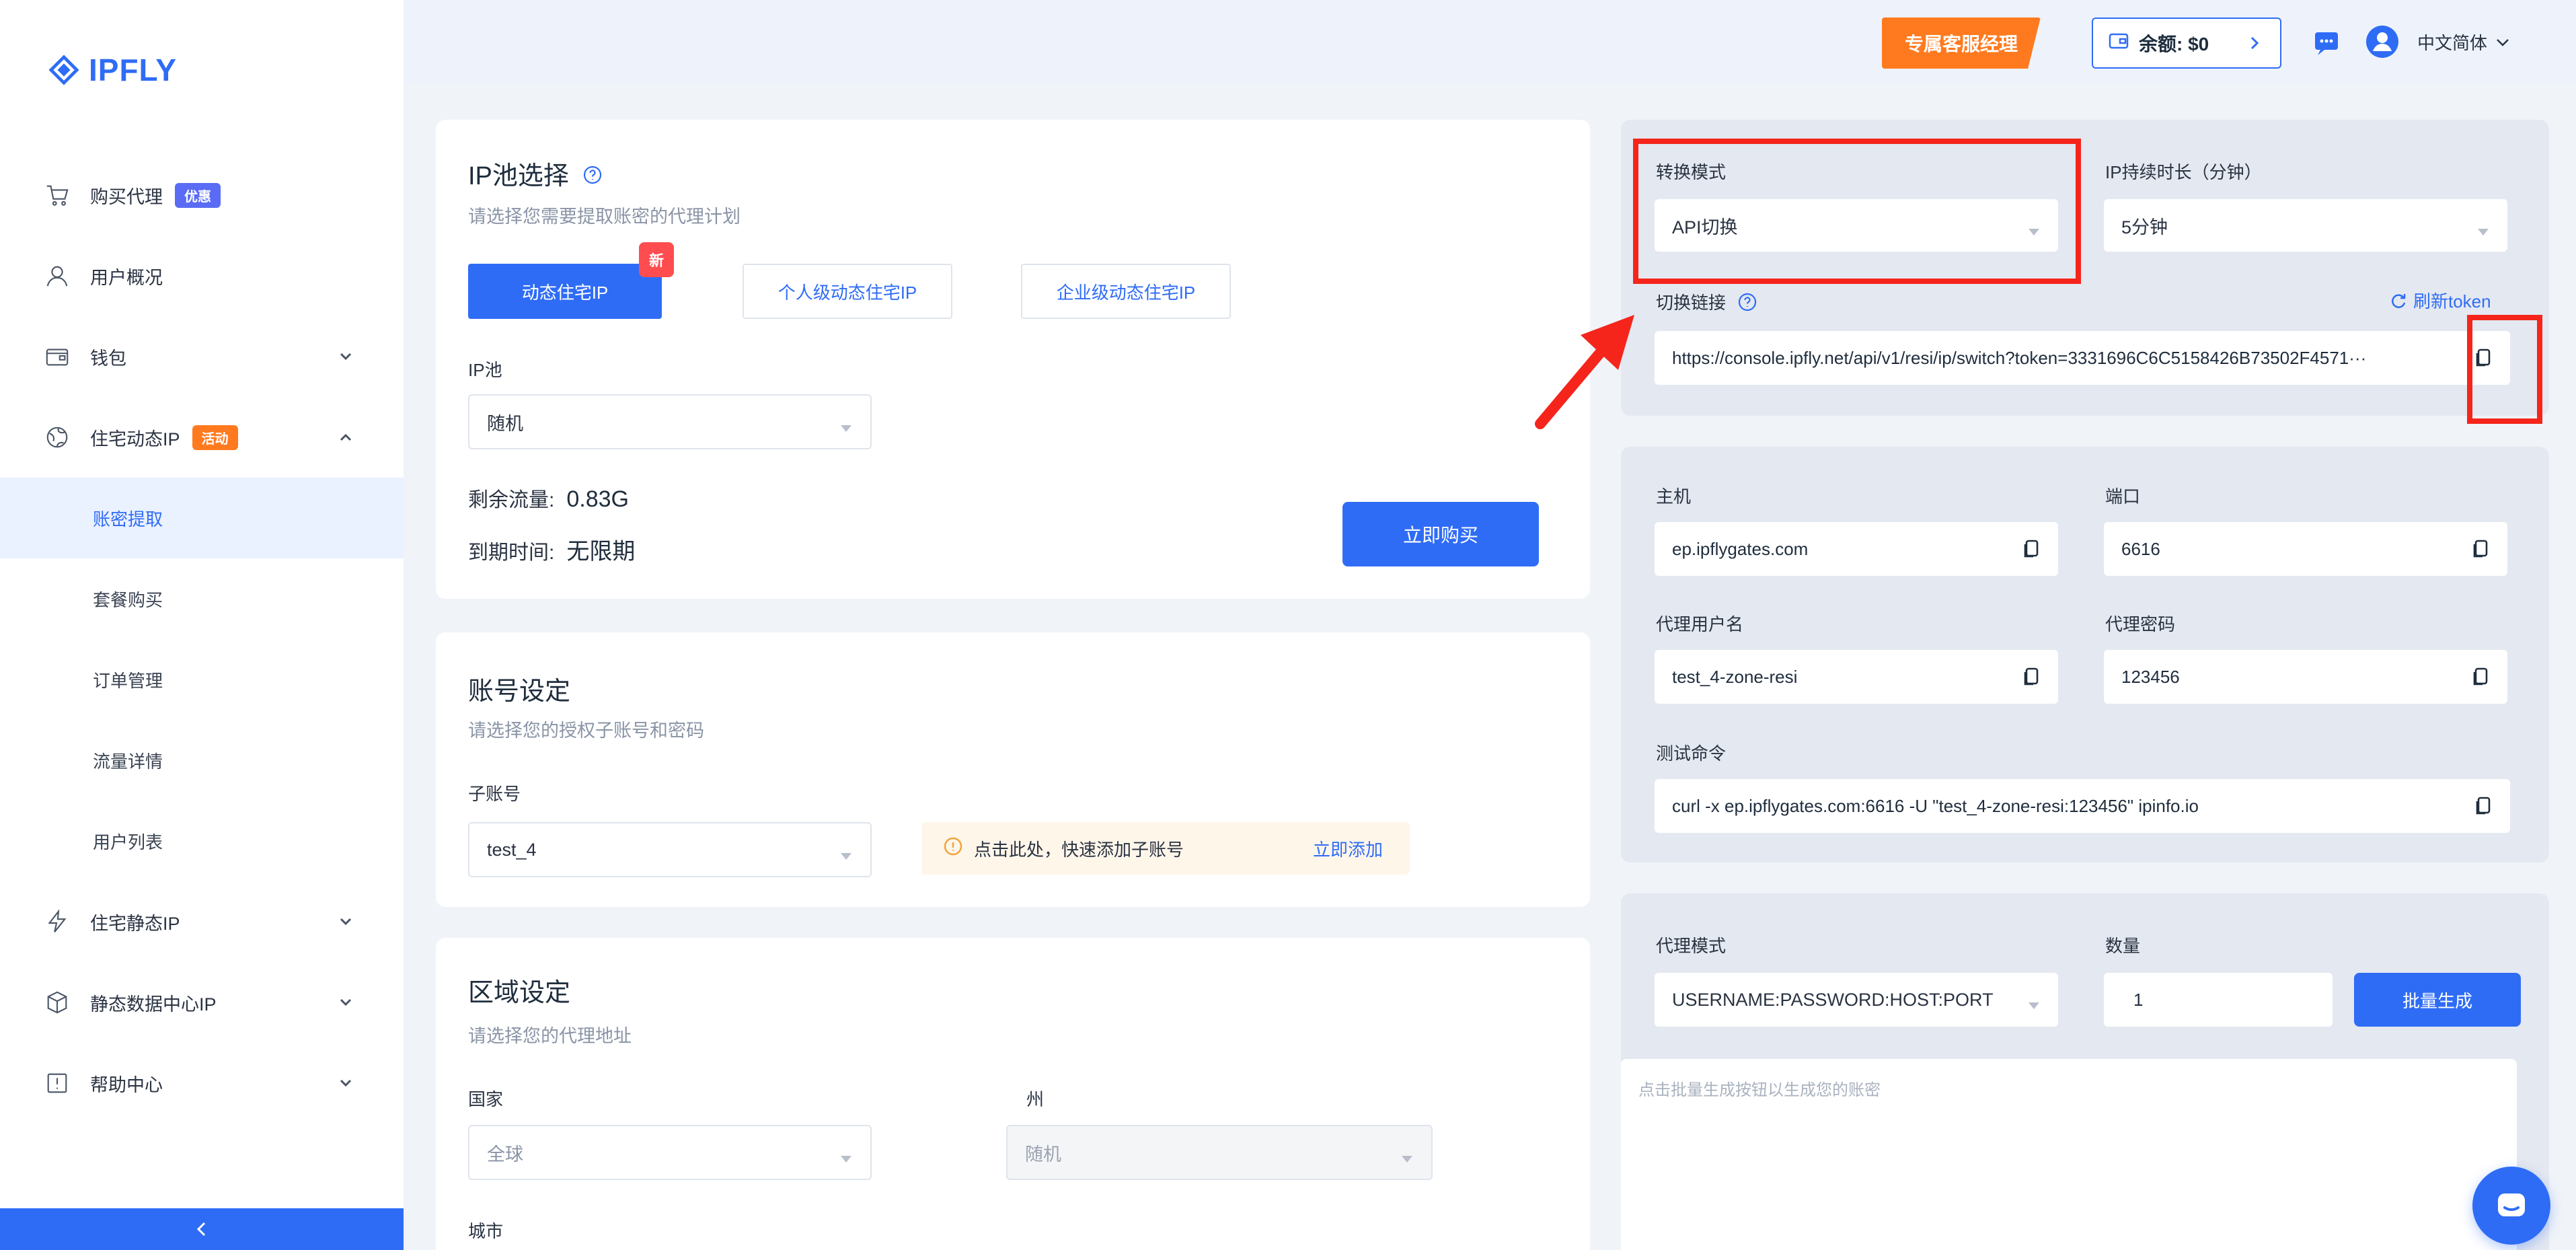  Describe the element at coordinates (2183, 172) in the screenshot. I see `ip-duration-label: IP持续时长（分钟）` at that location.